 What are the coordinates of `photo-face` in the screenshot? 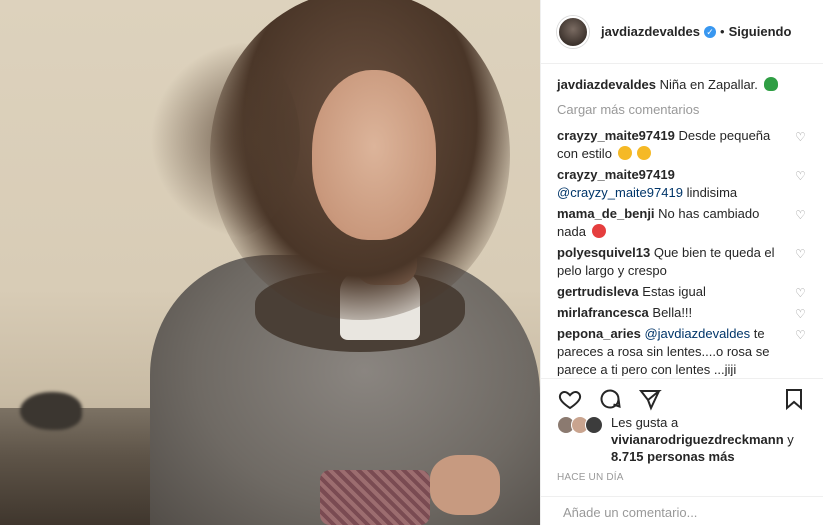 It's located at (374, 155).